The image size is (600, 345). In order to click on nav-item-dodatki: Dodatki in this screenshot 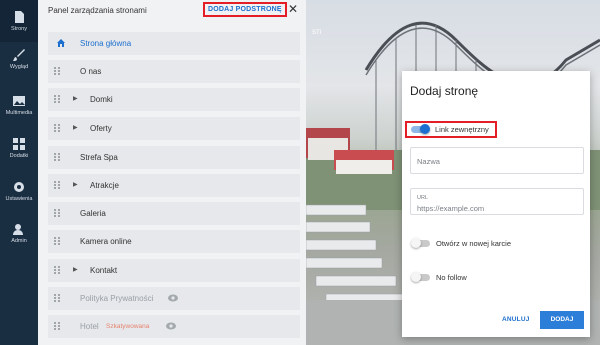, I will do `click(19, 154)`.